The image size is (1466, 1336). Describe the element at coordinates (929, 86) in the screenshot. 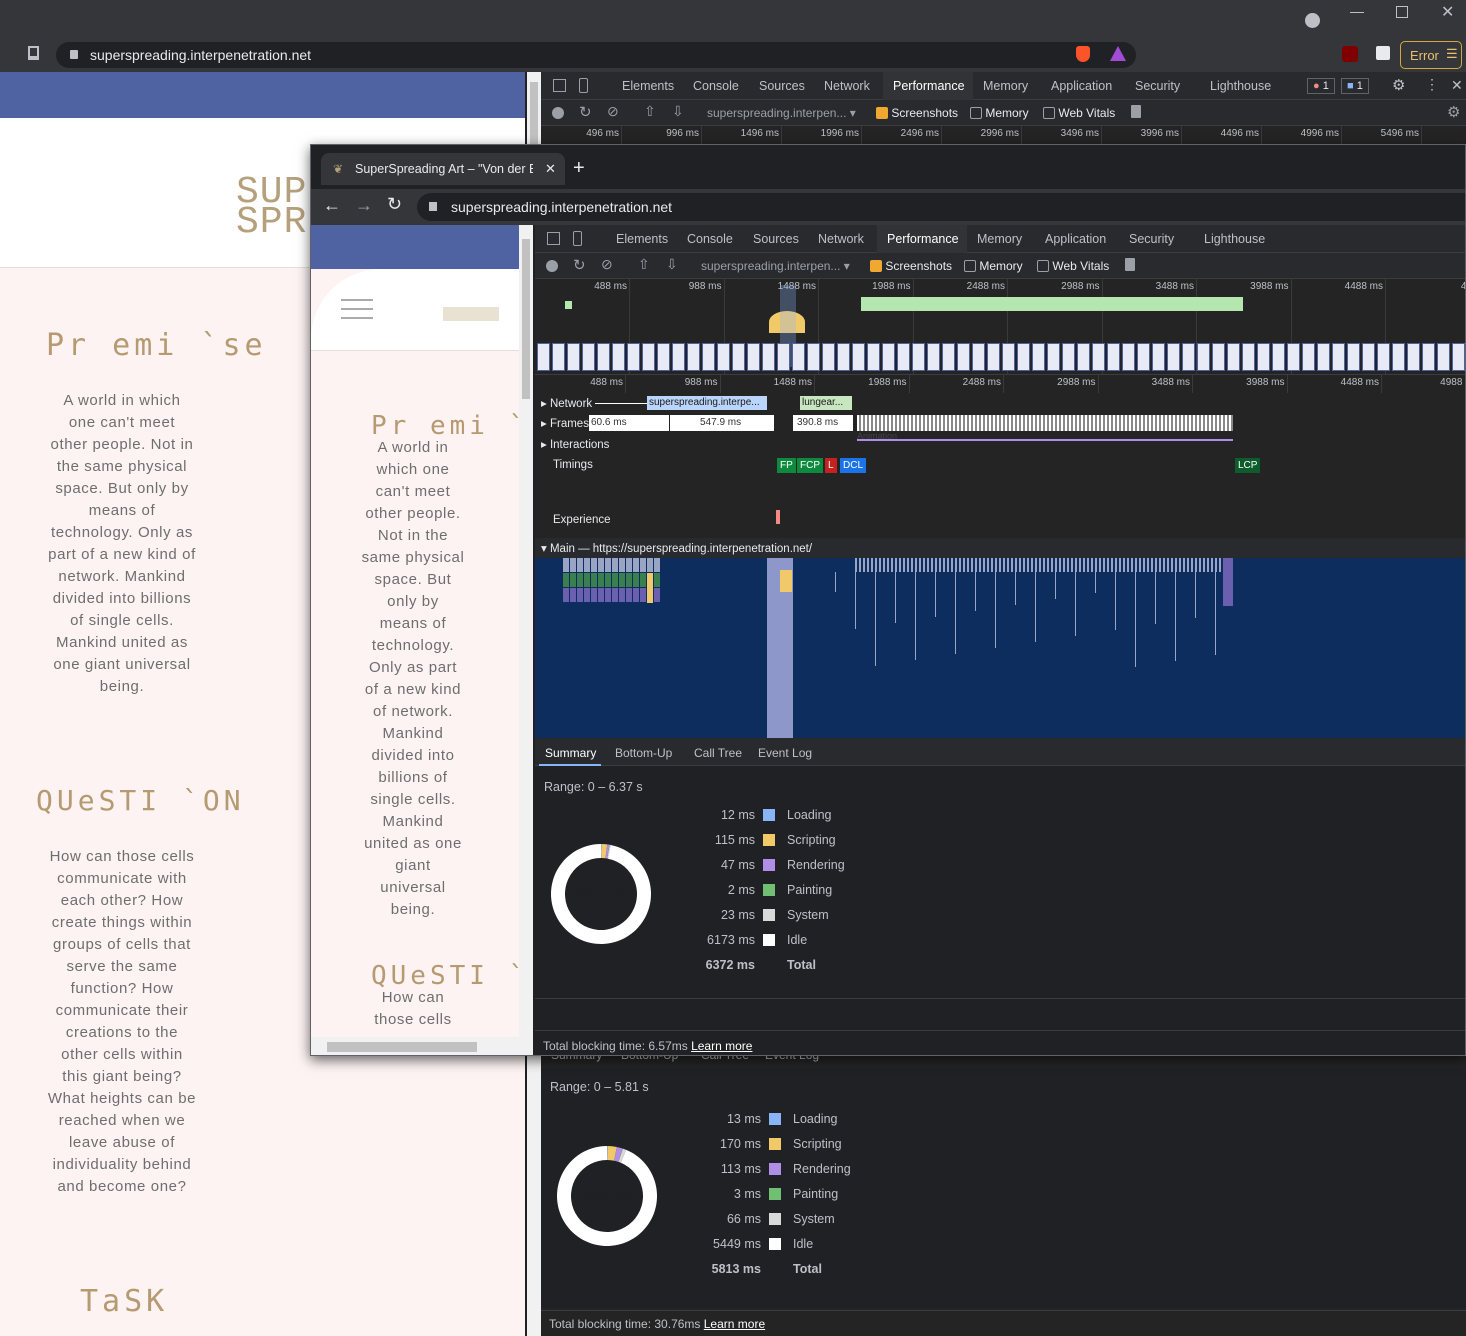

I see `tab-performance: Performance` at that location.